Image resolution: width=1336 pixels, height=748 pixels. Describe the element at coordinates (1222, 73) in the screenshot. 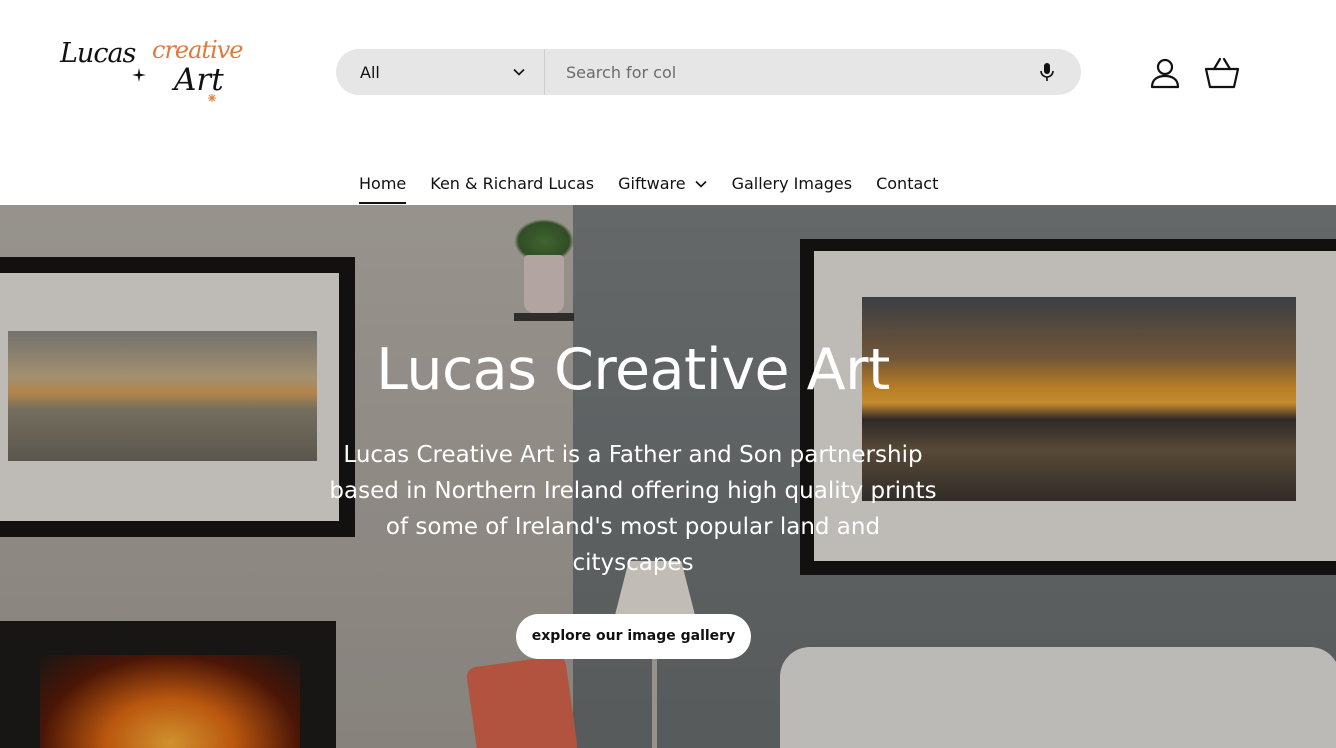

I see `basket-icon` at that location.